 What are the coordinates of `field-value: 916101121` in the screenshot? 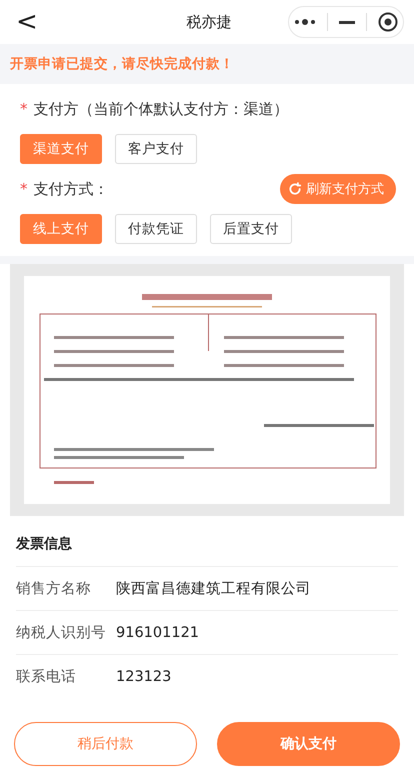 It's located at (158, 632).